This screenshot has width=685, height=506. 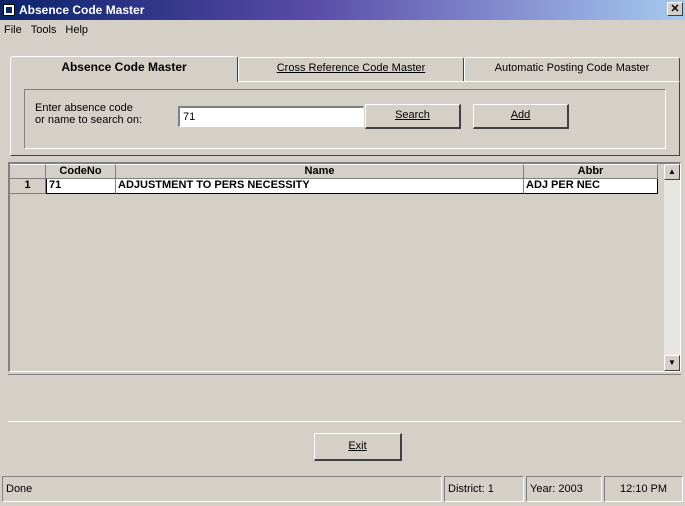 What do you see at coordinates (320, 171) in the screenshot?
I see `column-header-name: Name` at bounding box center [320, 171].